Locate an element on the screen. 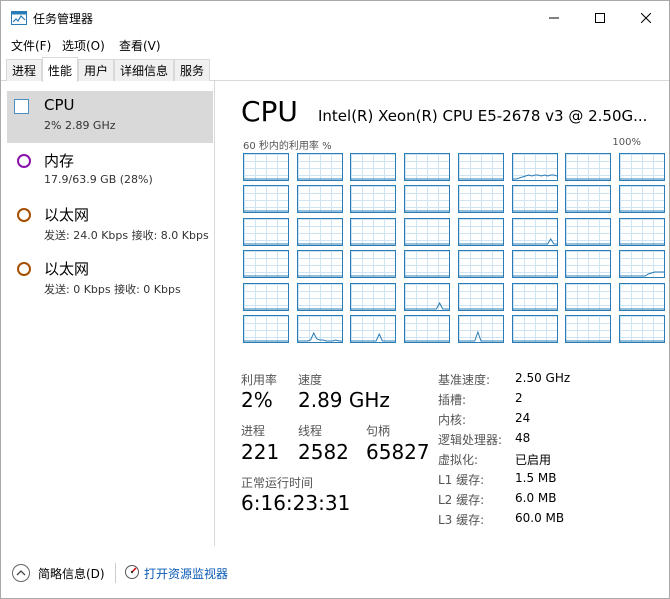 The width and height of the screenshot is (670, 599). spec-value: 已启用 is located at coordinates (533, 460).